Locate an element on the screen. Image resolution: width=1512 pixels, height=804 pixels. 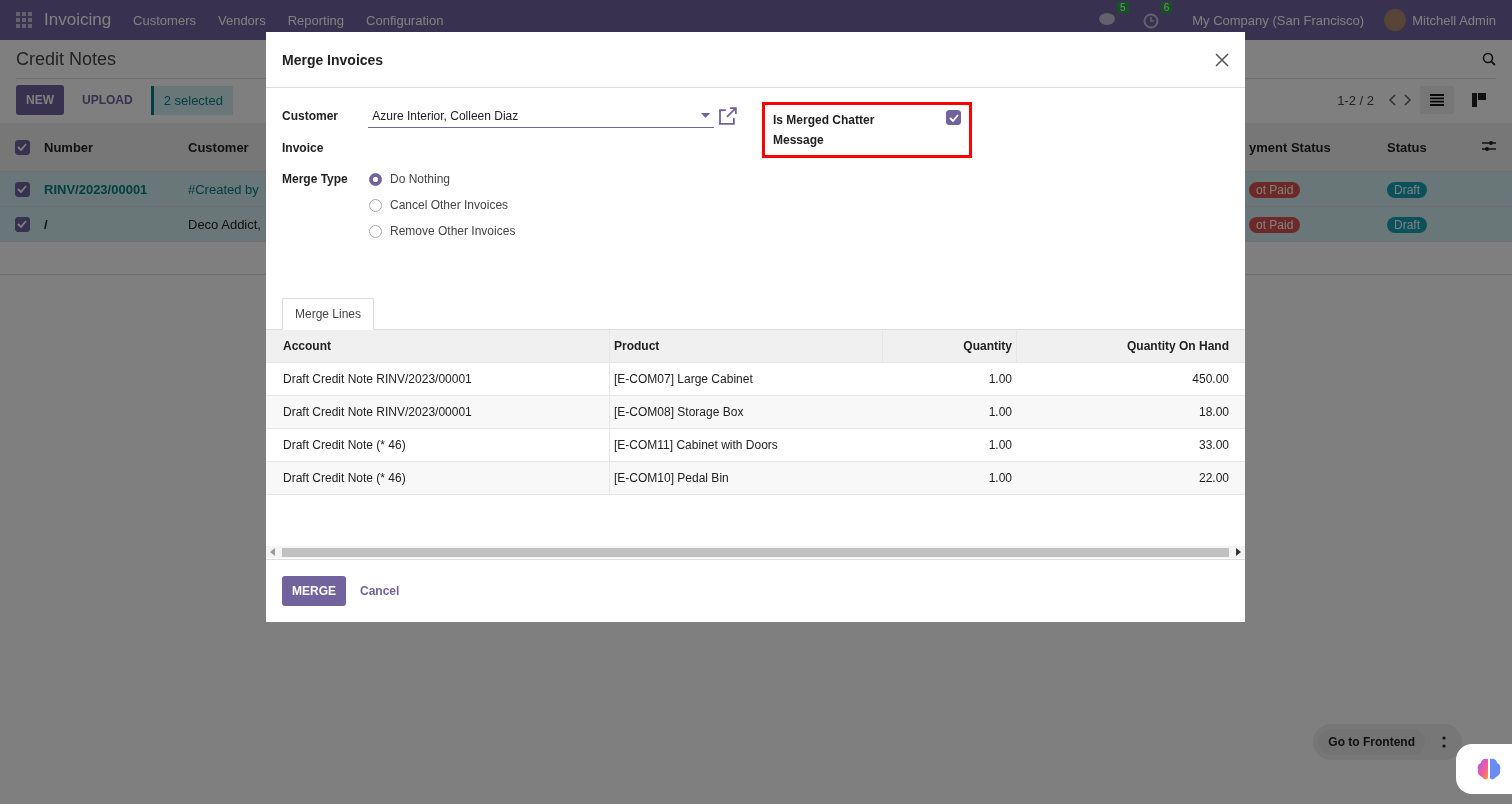
column-header: Status is located at coordinates (1434, 147).